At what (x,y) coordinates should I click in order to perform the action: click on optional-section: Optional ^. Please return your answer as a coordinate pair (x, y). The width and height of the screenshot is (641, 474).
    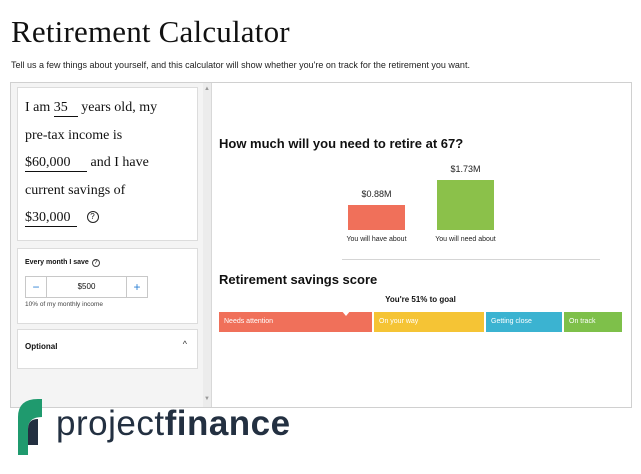
    Looking at the image, I should click on (107, 349).